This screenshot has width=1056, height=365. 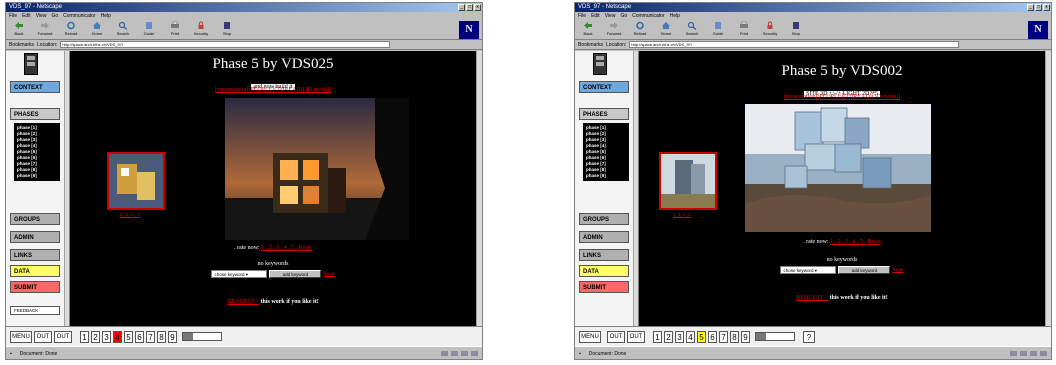 What do you see at coordinates (712, 336) in the screenshot?
I see `phase-number-6: 6` at bounding box center [712, 336].